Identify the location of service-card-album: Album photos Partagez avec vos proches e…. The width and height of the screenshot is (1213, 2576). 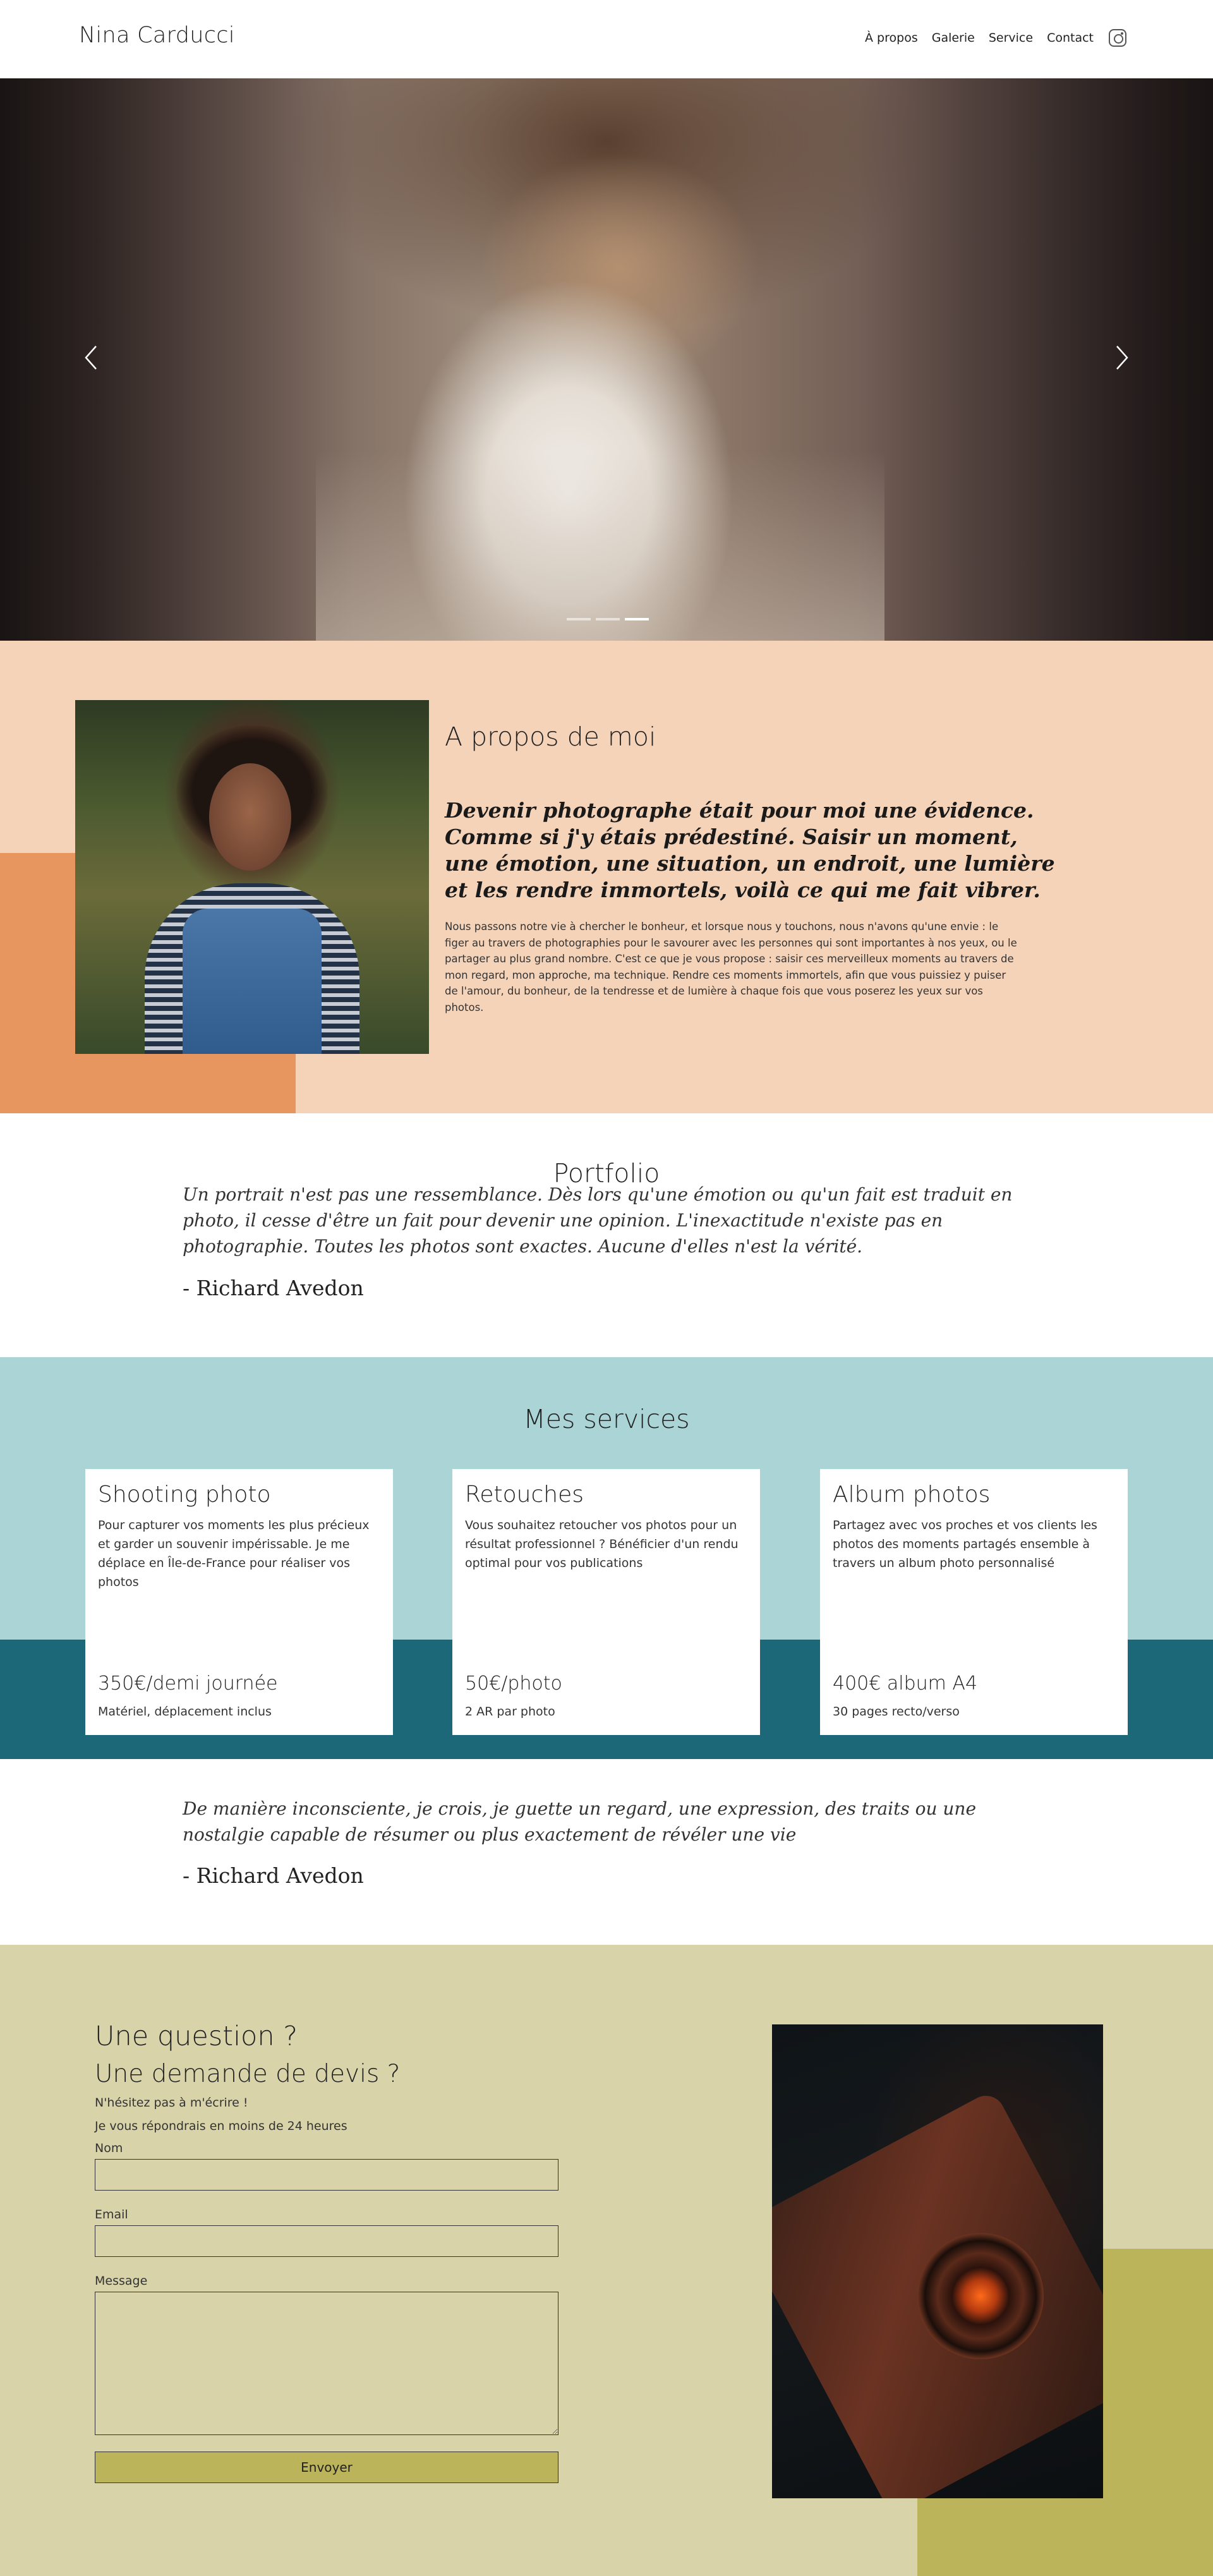
(974, 1602).